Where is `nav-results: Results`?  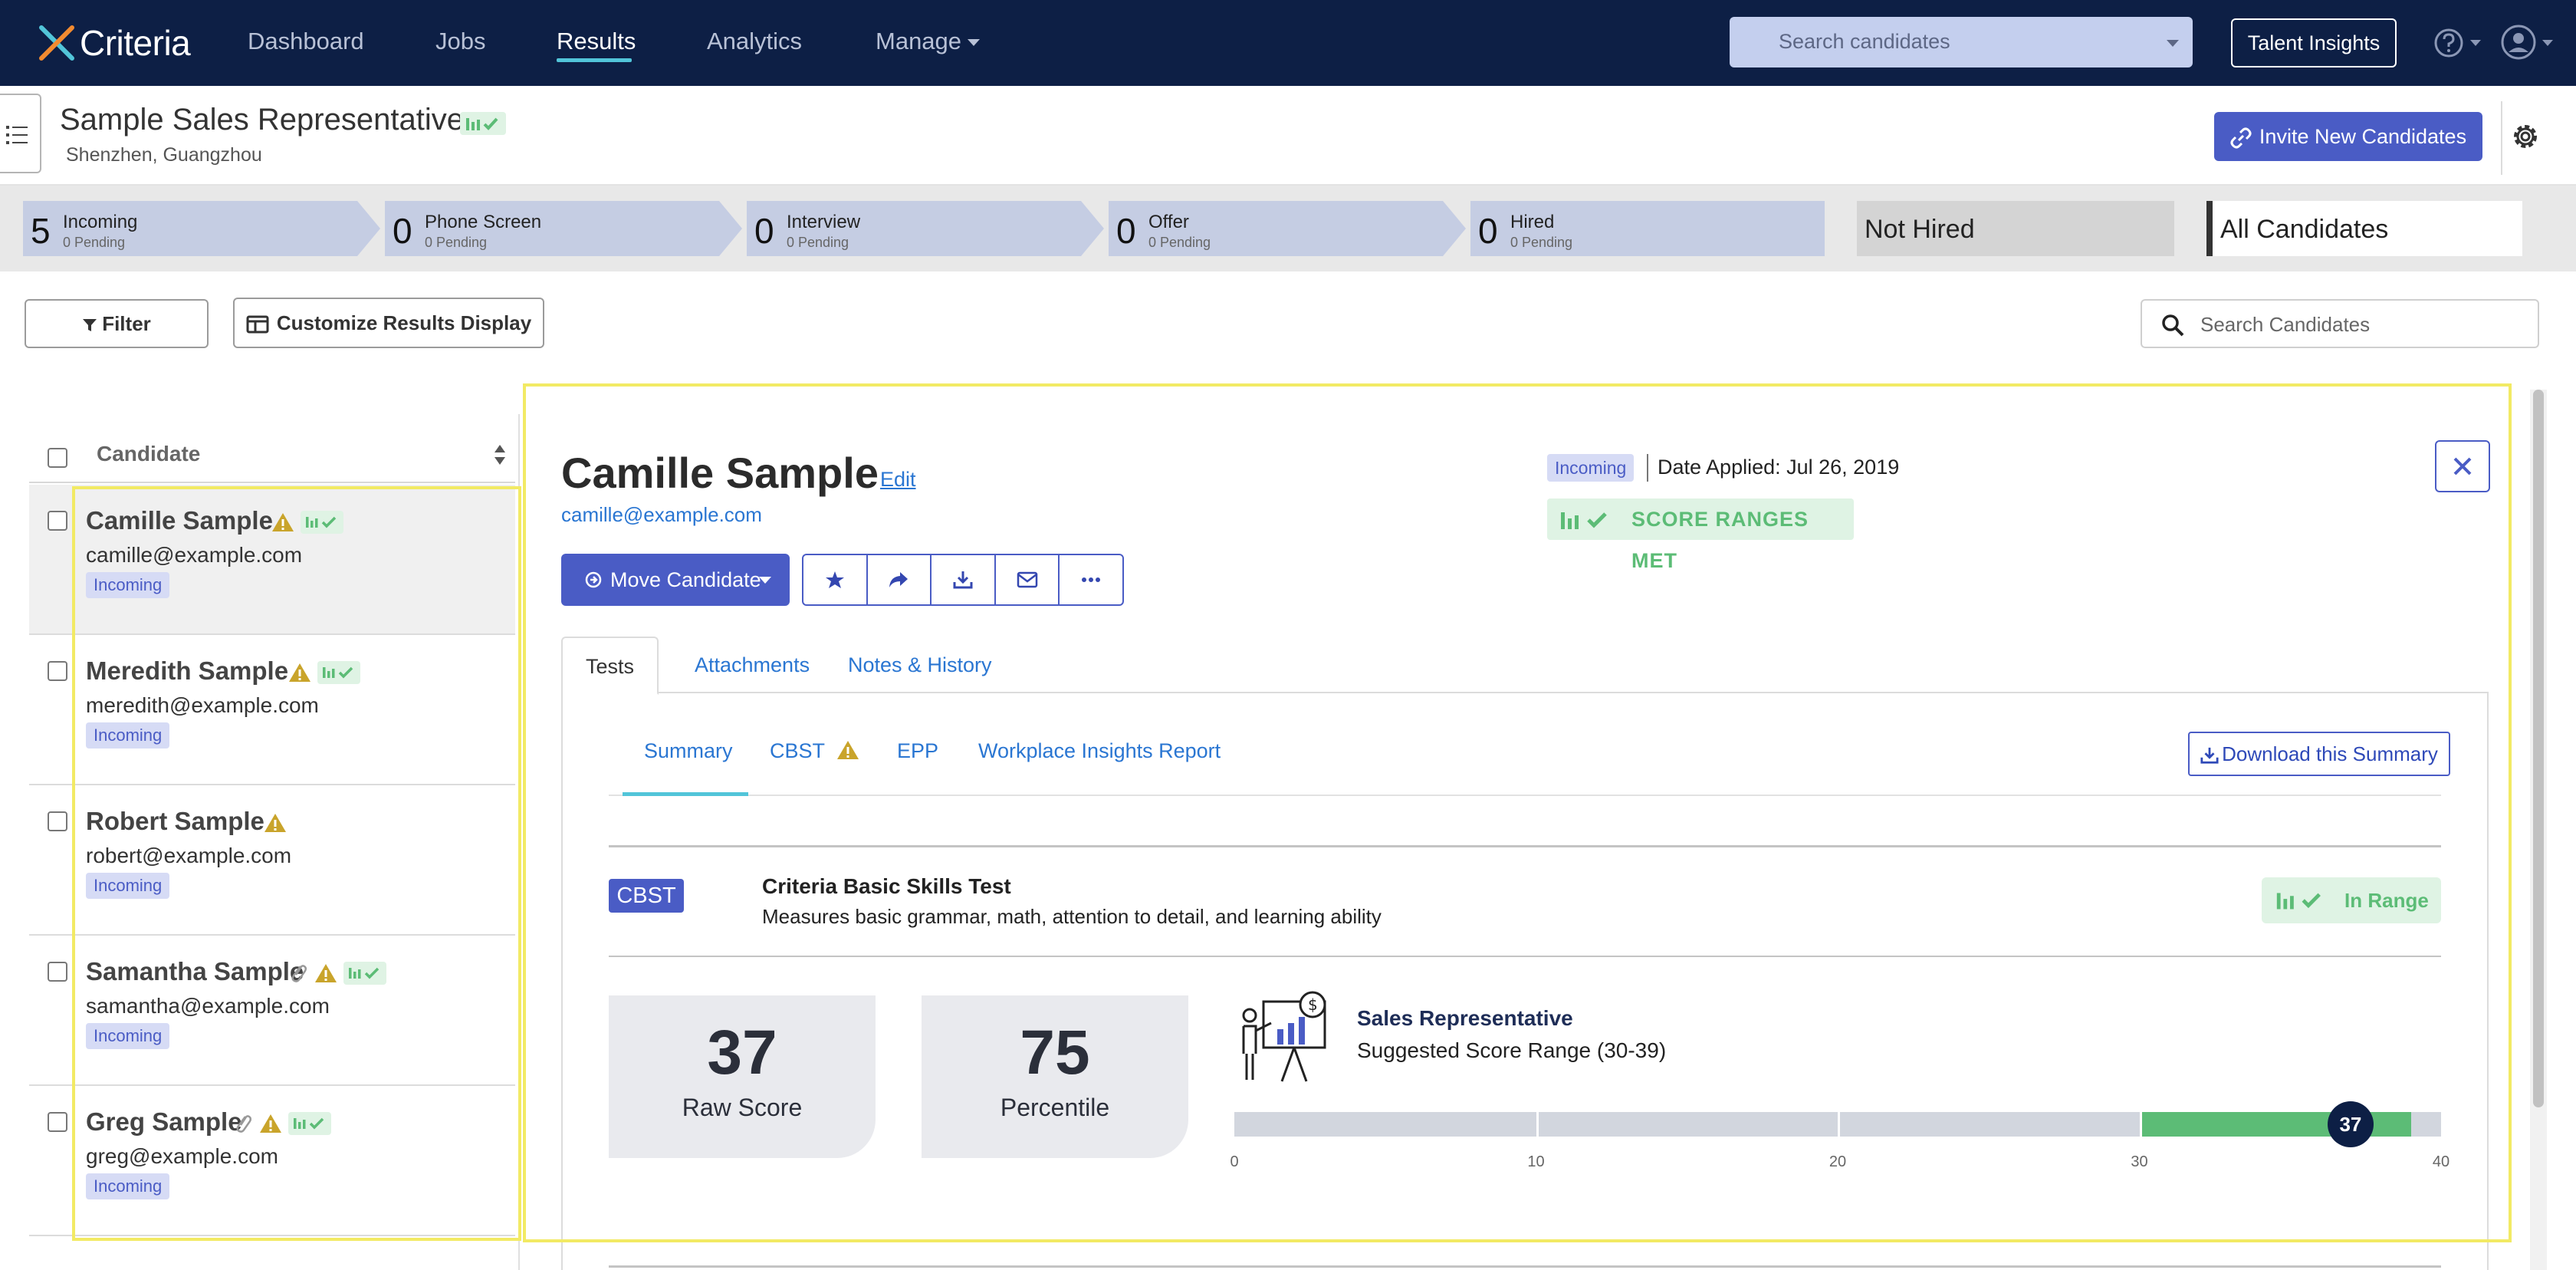 nav-results: Results is located at coordinates (597, 41).